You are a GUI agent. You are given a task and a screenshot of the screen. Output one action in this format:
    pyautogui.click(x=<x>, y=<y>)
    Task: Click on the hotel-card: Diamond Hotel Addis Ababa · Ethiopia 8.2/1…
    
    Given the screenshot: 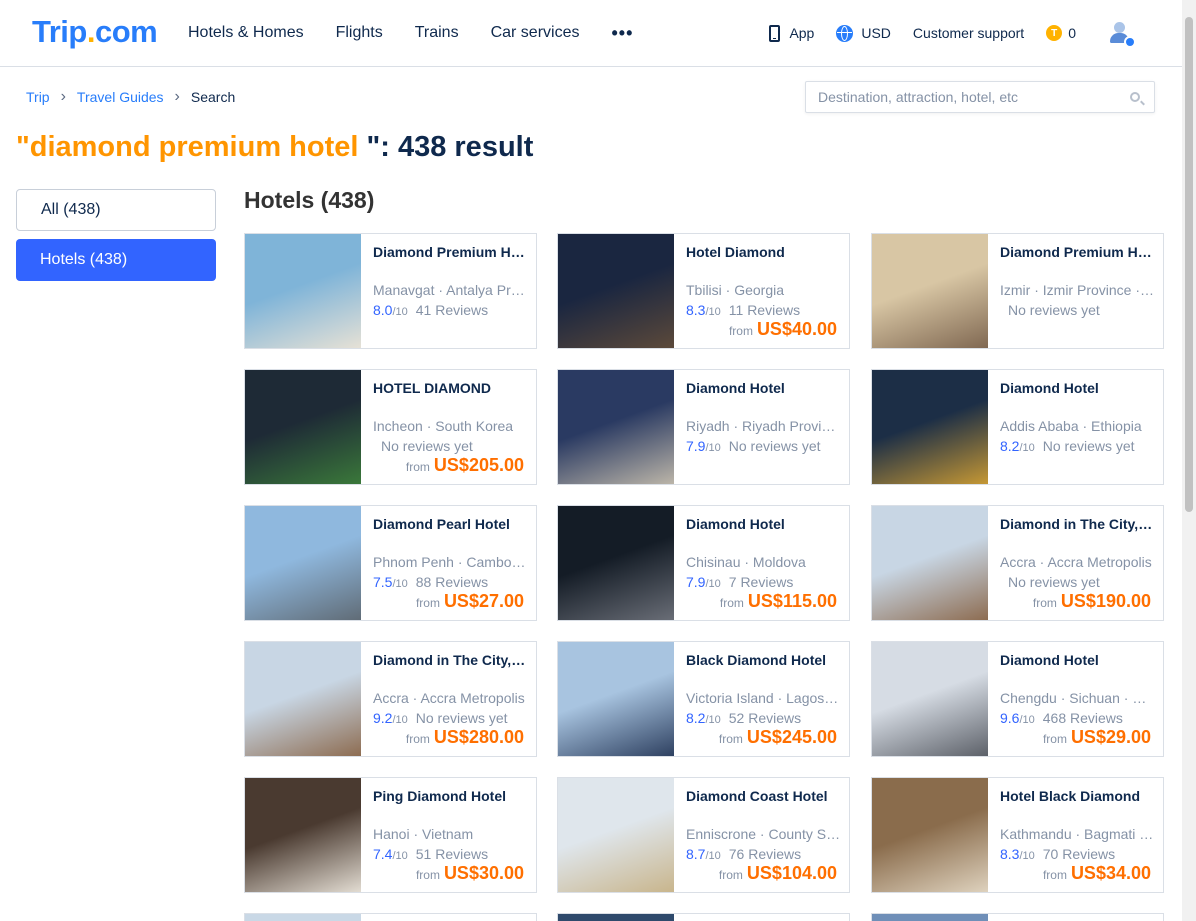 What is the action you would take?
    pyautogui.click(x=1017, y=427)
    